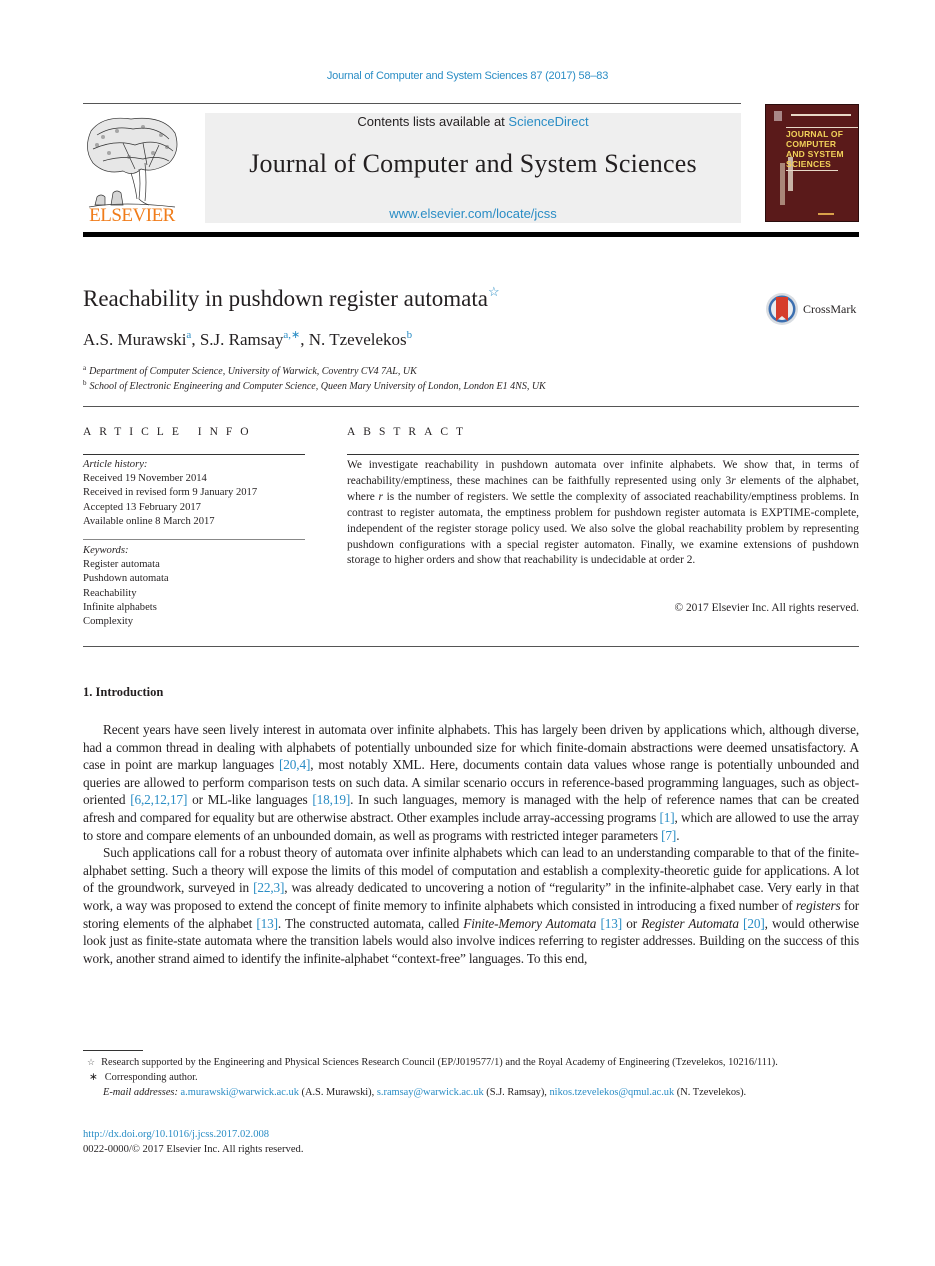 The height and width of the screenshot is (1266, 935). Describe the element at coordinates (149, 521) in the screenshot. I see `history-item: Available online 8 March 2017` at that location.